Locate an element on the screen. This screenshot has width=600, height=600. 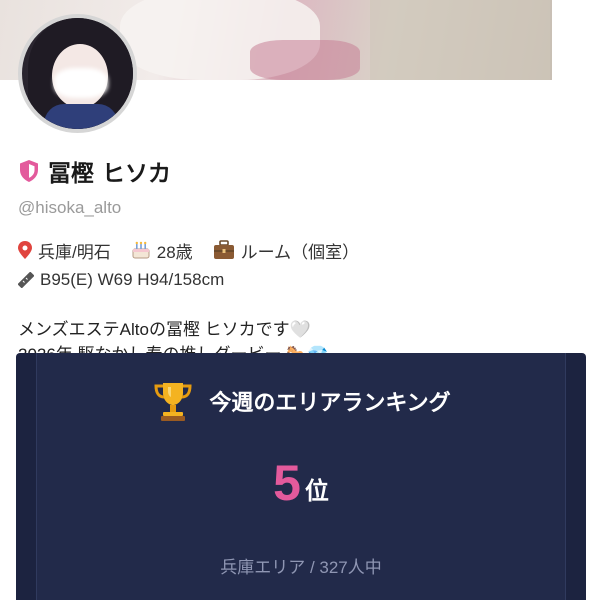
bio-line-1: メンズエステAltoの冨樫 ヒソカです🤍 is located at coordinates (164, 329).